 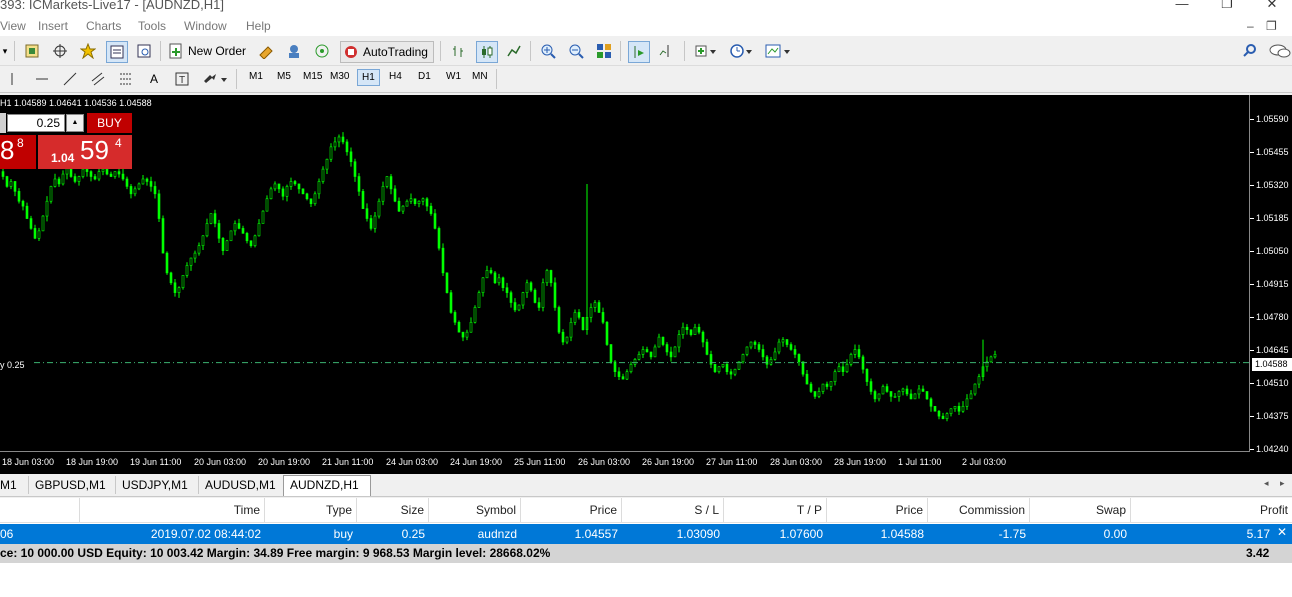 What do you see at coordinates (778, 51) in the screenshot?
I see `templates-icon` at bounding box center [778, 51].